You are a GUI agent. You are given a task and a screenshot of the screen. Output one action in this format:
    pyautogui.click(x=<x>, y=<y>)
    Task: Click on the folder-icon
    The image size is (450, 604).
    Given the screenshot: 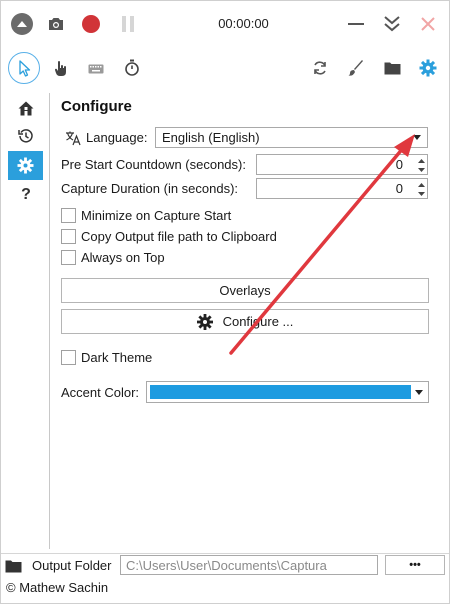 What is the action you would take?
    pyautogui.click(x=13, y=566)
    